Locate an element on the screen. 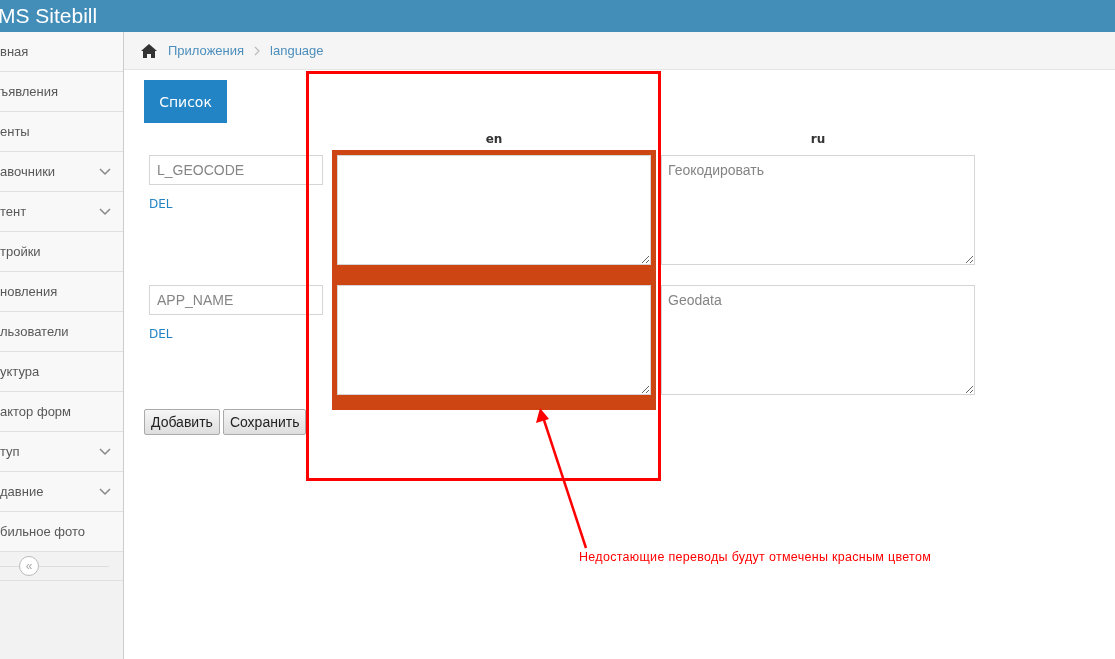 The height and width of the screenshot is (659, 1115). form-button: Сохранить is located at coordinates (264, 422).